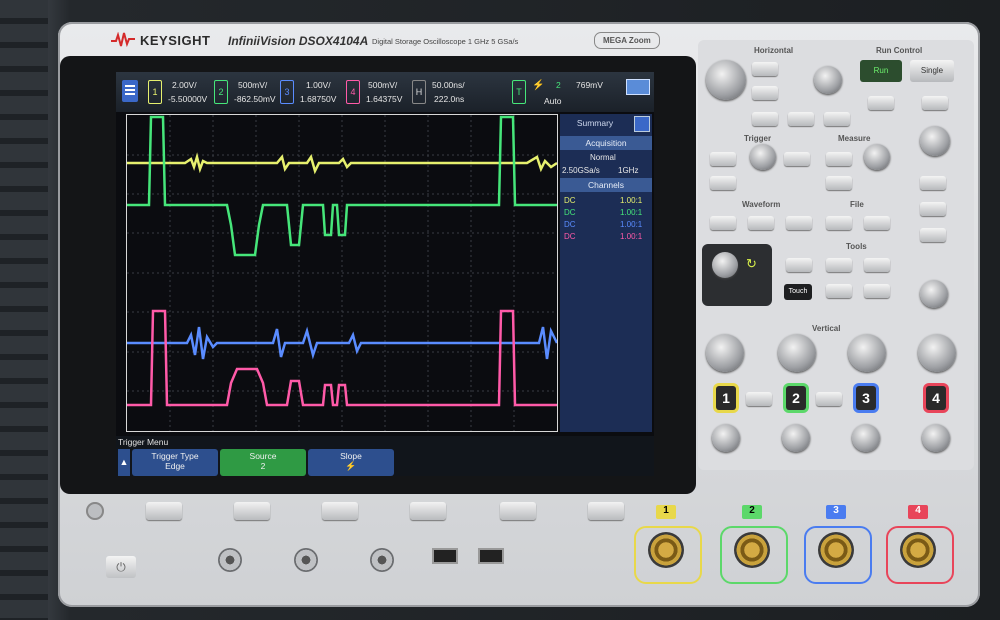 The height and width of the screenshot is (620, 1000). I want to click on input-2-bnc-connector, so click(752, 550).